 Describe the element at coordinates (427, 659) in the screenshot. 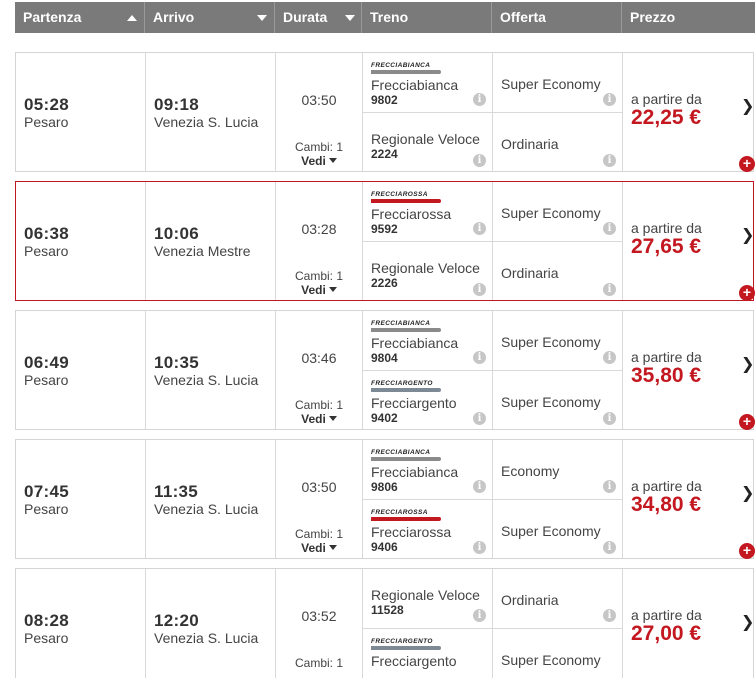

I see `train-leg: FRECCIARGENTO Frecciargento` at that location.